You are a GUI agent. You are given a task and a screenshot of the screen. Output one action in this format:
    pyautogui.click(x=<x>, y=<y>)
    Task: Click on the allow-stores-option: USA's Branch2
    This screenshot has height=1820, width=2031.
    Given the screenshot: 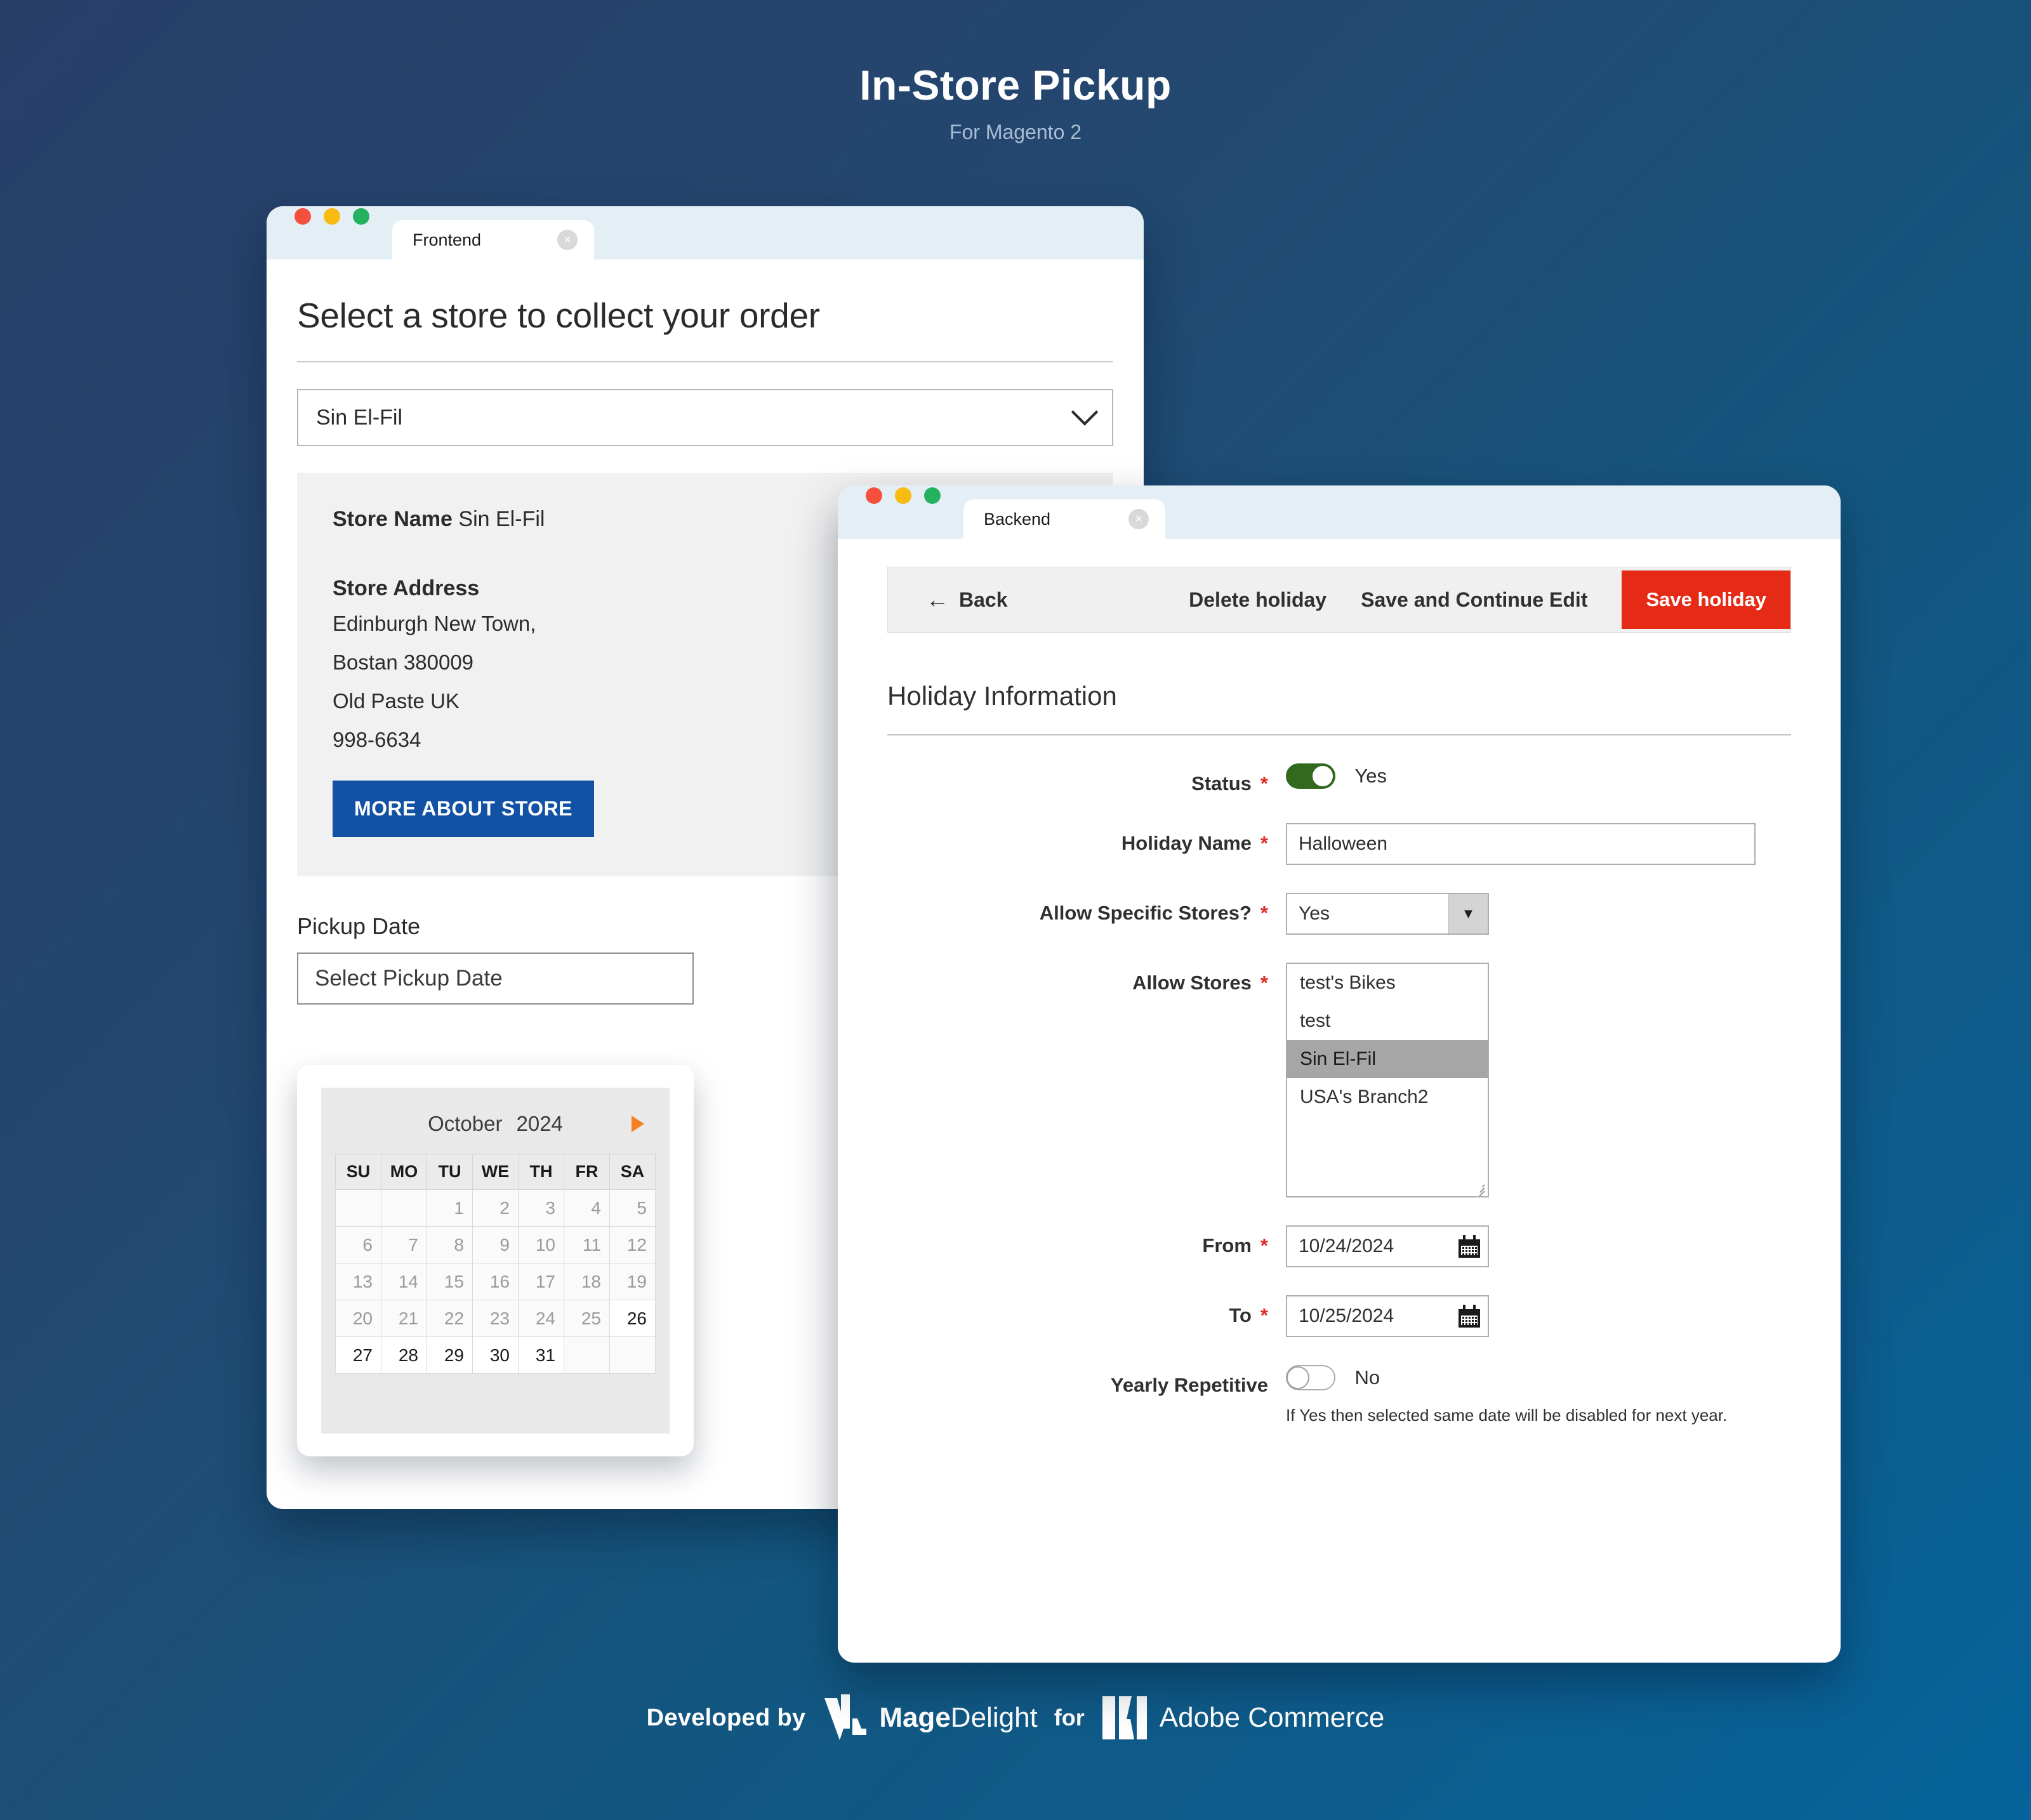 What is the action you would take?
    pyautogui.click(x=1387, y=1097)
    